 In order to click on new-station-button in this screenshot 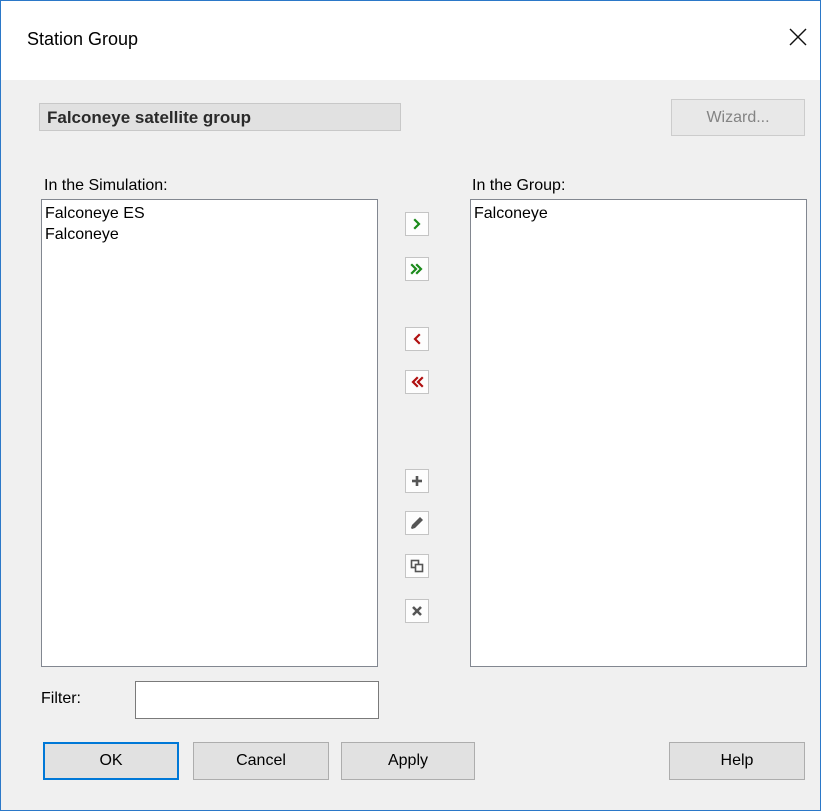, I will do `click(417, 481)`.